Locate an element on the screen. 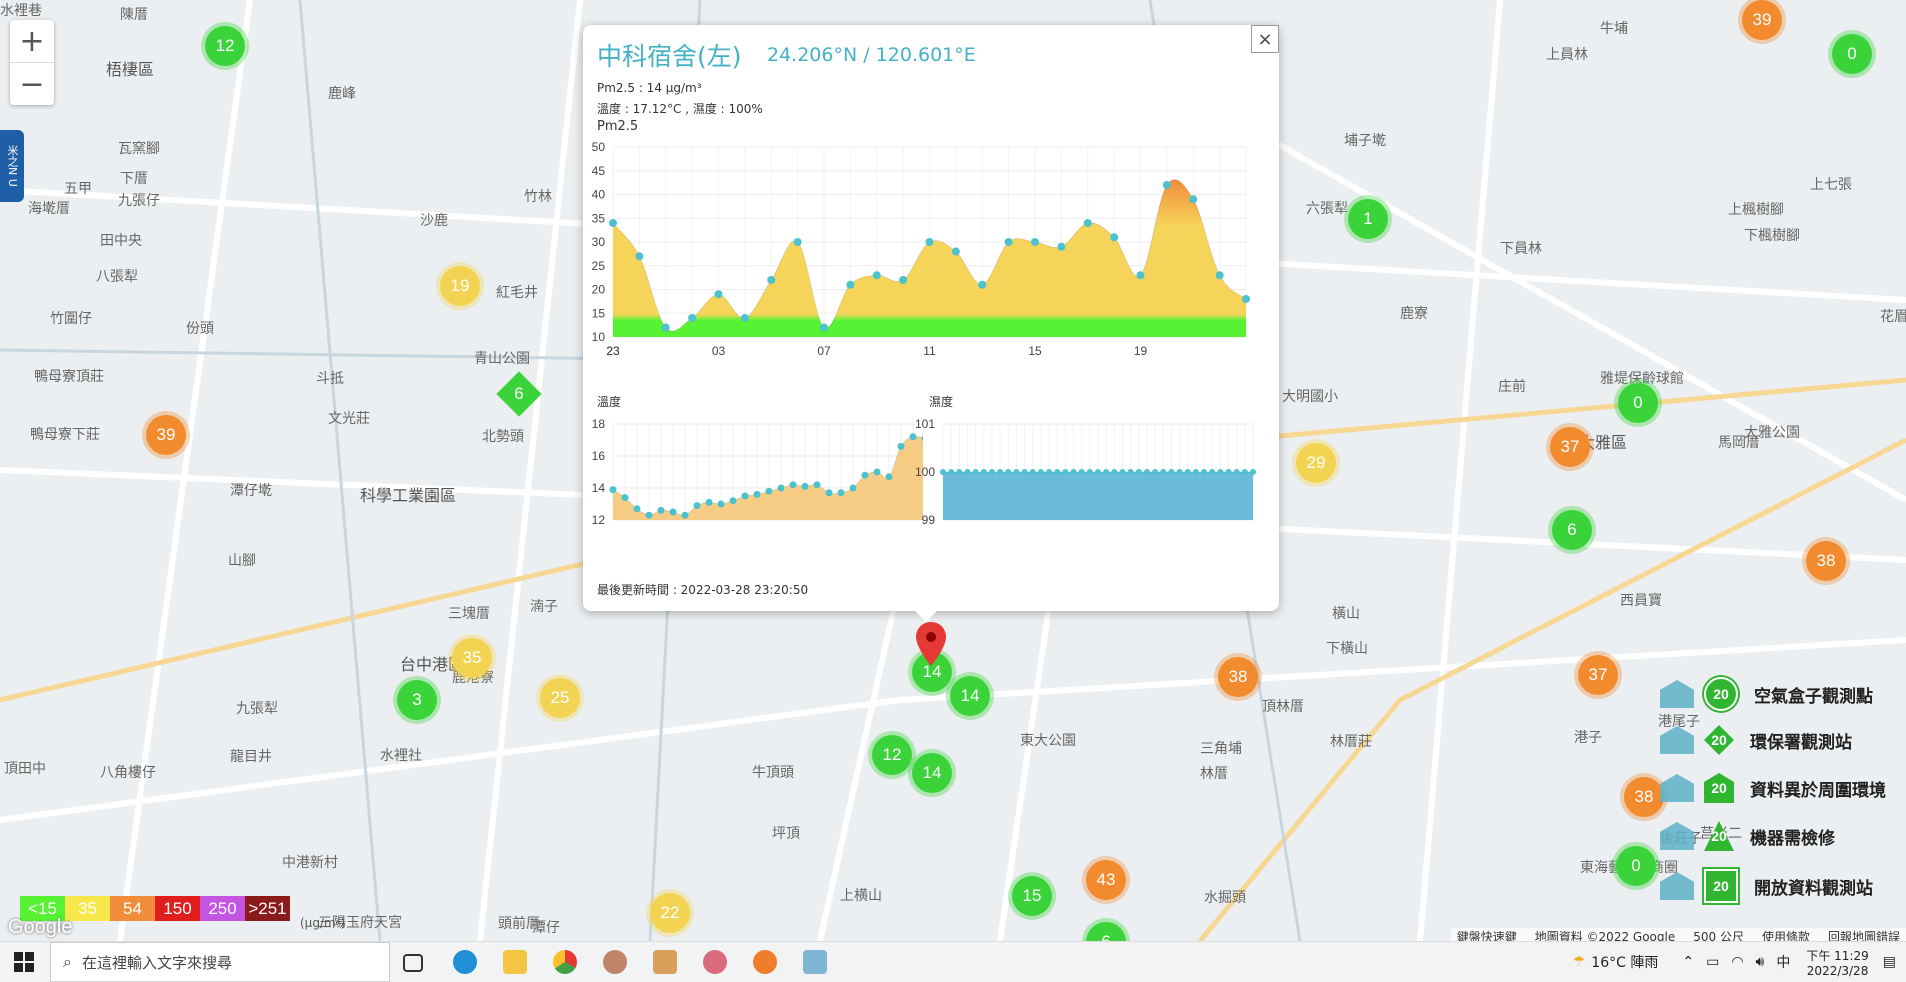 The image size is (1906, 982). location-pin-icon is located at coordinates (931, 644).